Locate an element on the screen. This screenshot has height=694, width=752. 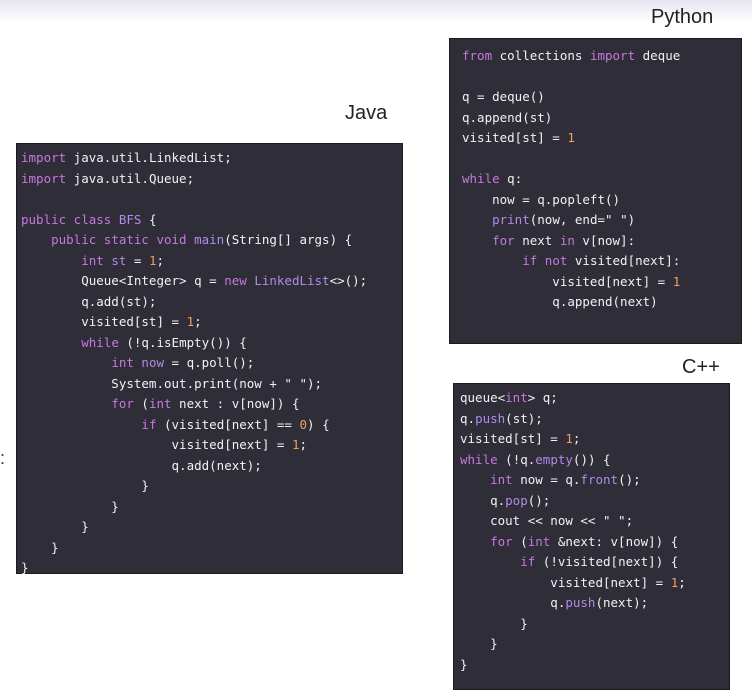
java-code-token: " " is located at coordinates (295, 383).